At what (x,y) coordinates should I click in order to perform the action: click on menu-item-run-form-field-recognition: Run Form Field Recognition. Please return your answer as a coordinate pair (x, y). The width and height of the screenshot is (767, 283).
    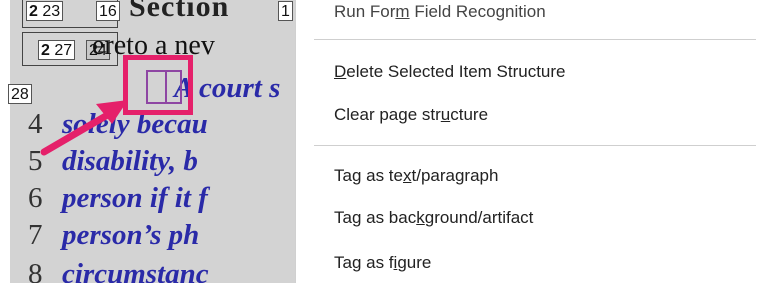
    Looking at the image, I should click on (440, 12).